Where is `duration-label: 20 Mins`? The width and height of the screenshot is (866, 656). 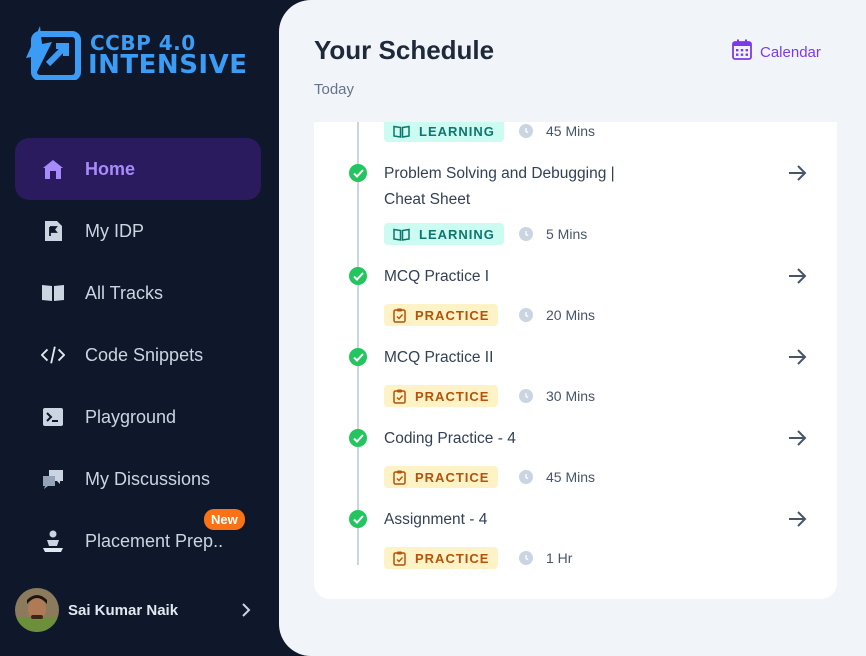 duration-label: 20 Mins is located at coordinates (571, 315).